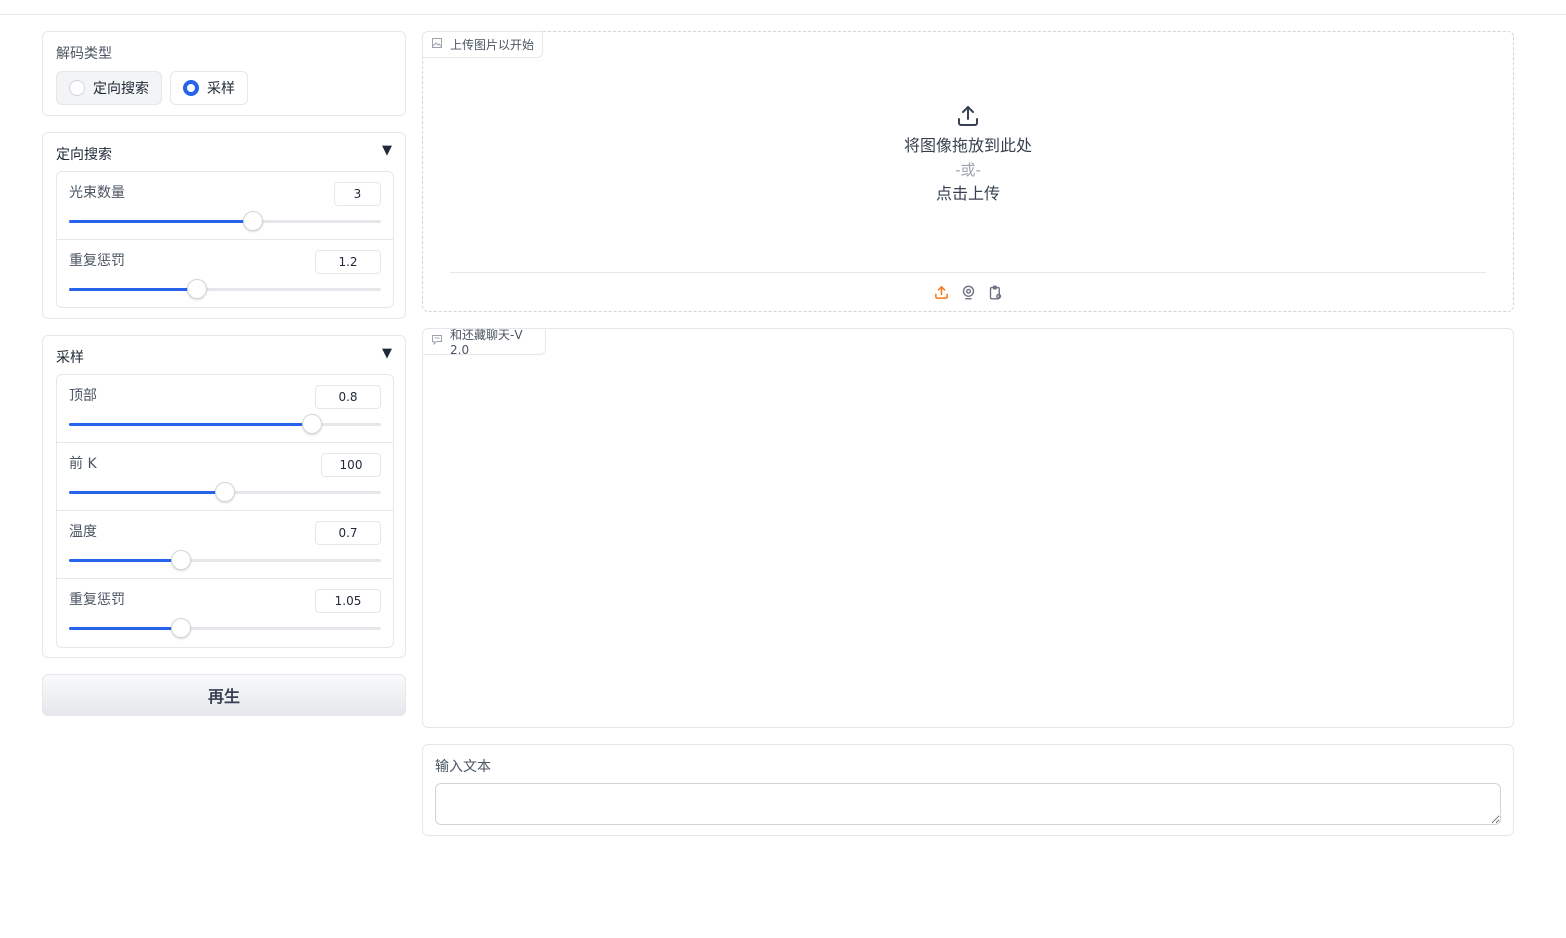 The image size is (1566, 938). Describe the element at coordinates (77, 88) in the screenshot. I see `radio-dot` at that location.